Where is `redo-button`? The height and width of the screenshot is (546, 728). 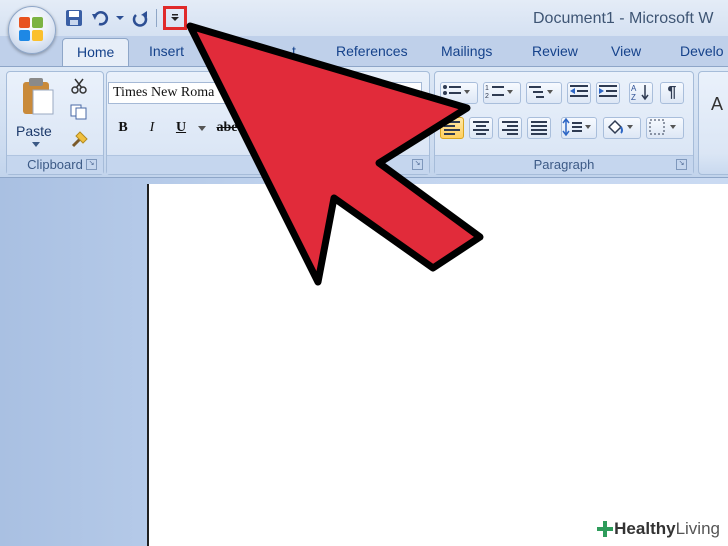 redo-button is located at coordinates (140, 18).